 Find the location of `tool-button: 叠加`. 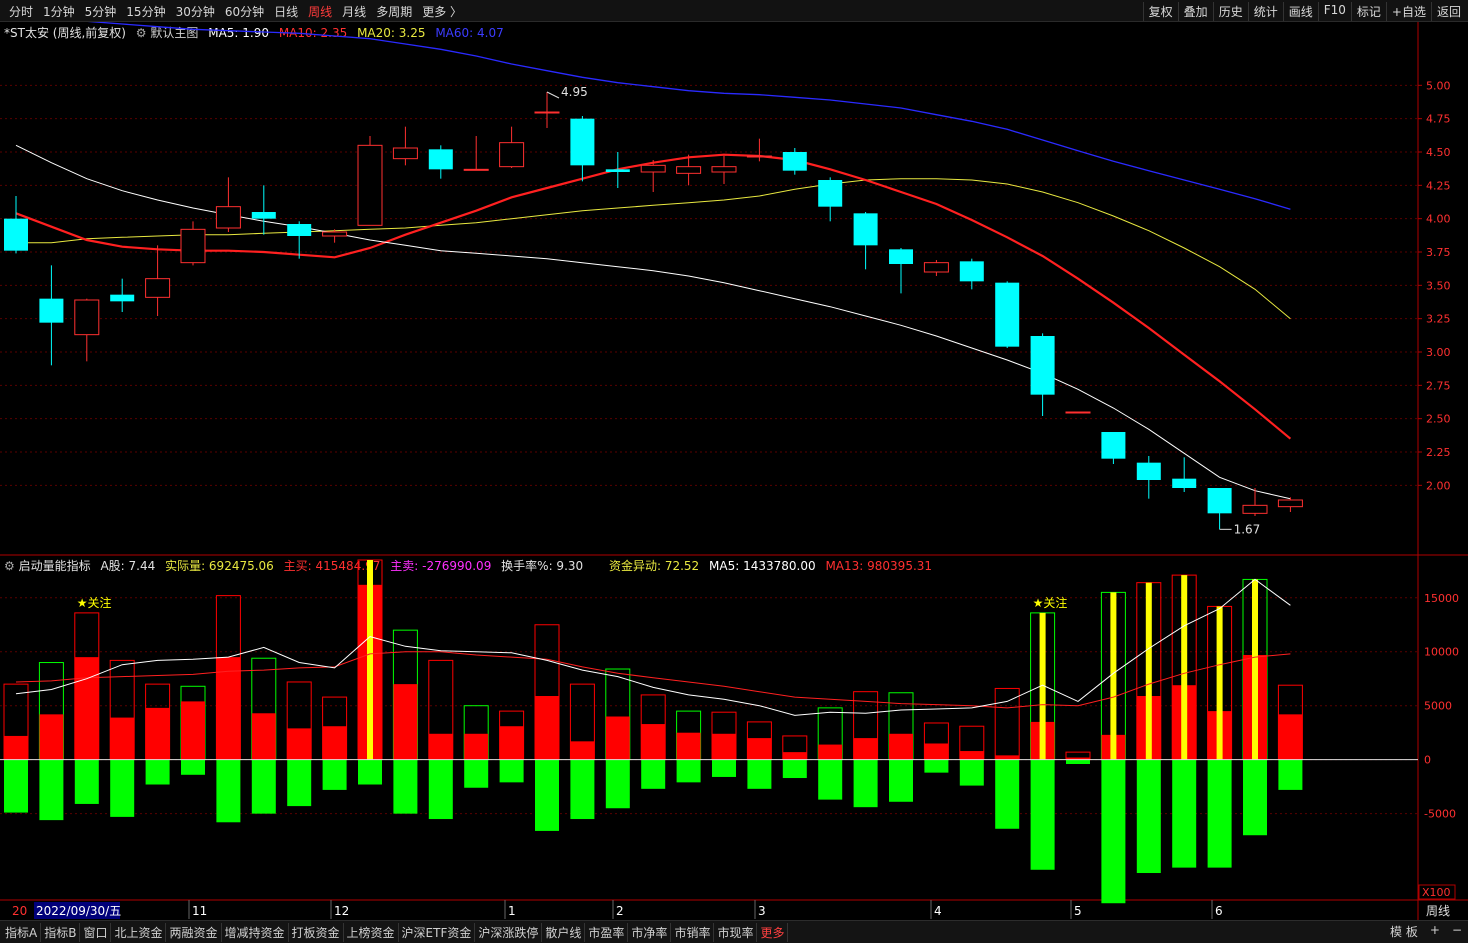

tool-button: 叠加 is located at coordinates (1195, 11).